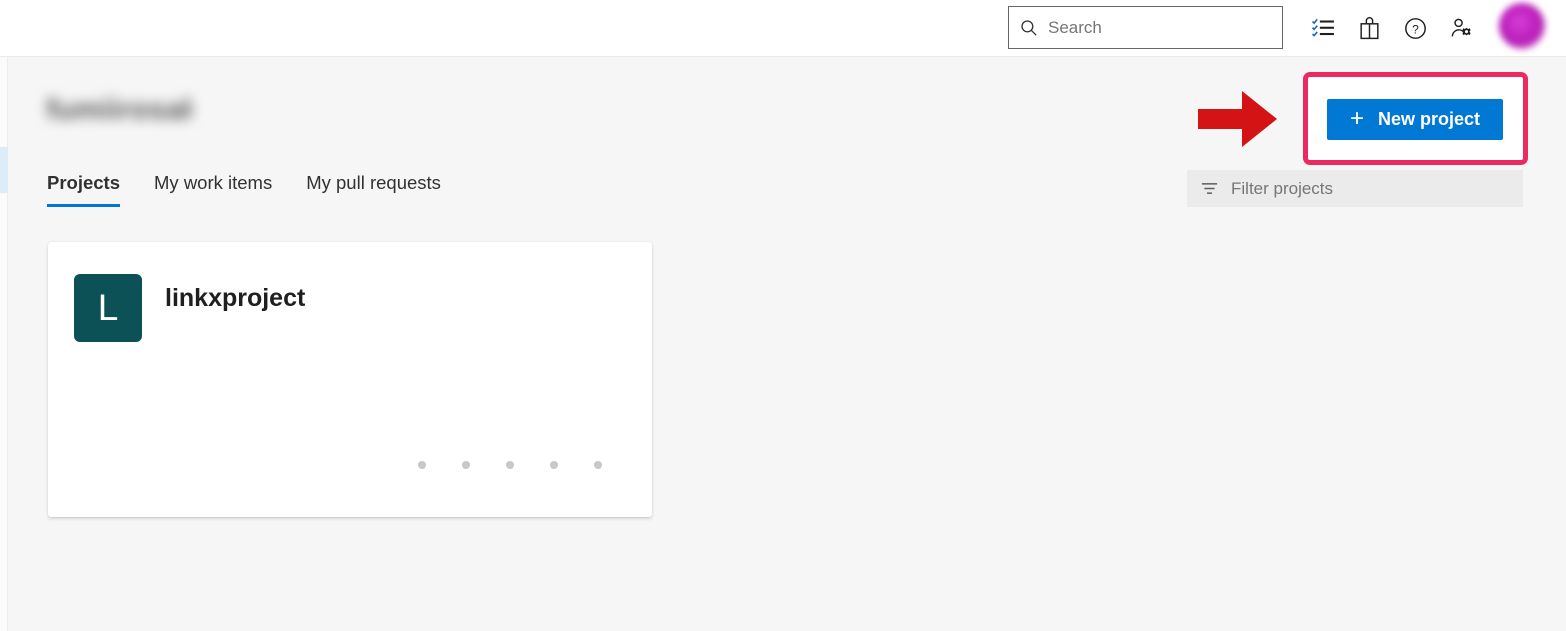 This screenshot has width=1566, height=631. Describe the element at coordinates (783, 28) in the screenshot. I see `top-header-bar: ?` at that location.